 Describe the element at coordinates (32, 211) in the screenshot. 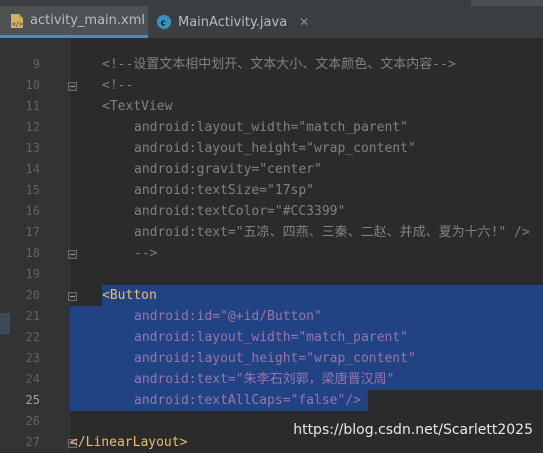

I see `line-number: 16` at that location.